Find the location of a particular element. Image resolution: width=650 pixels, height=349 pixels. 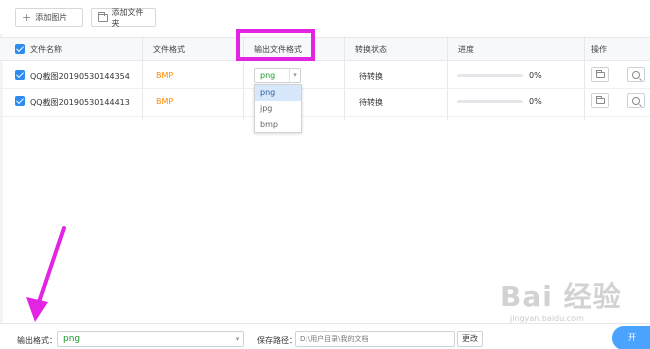

annotation-highlight-box is located at coordinates (275, 45).